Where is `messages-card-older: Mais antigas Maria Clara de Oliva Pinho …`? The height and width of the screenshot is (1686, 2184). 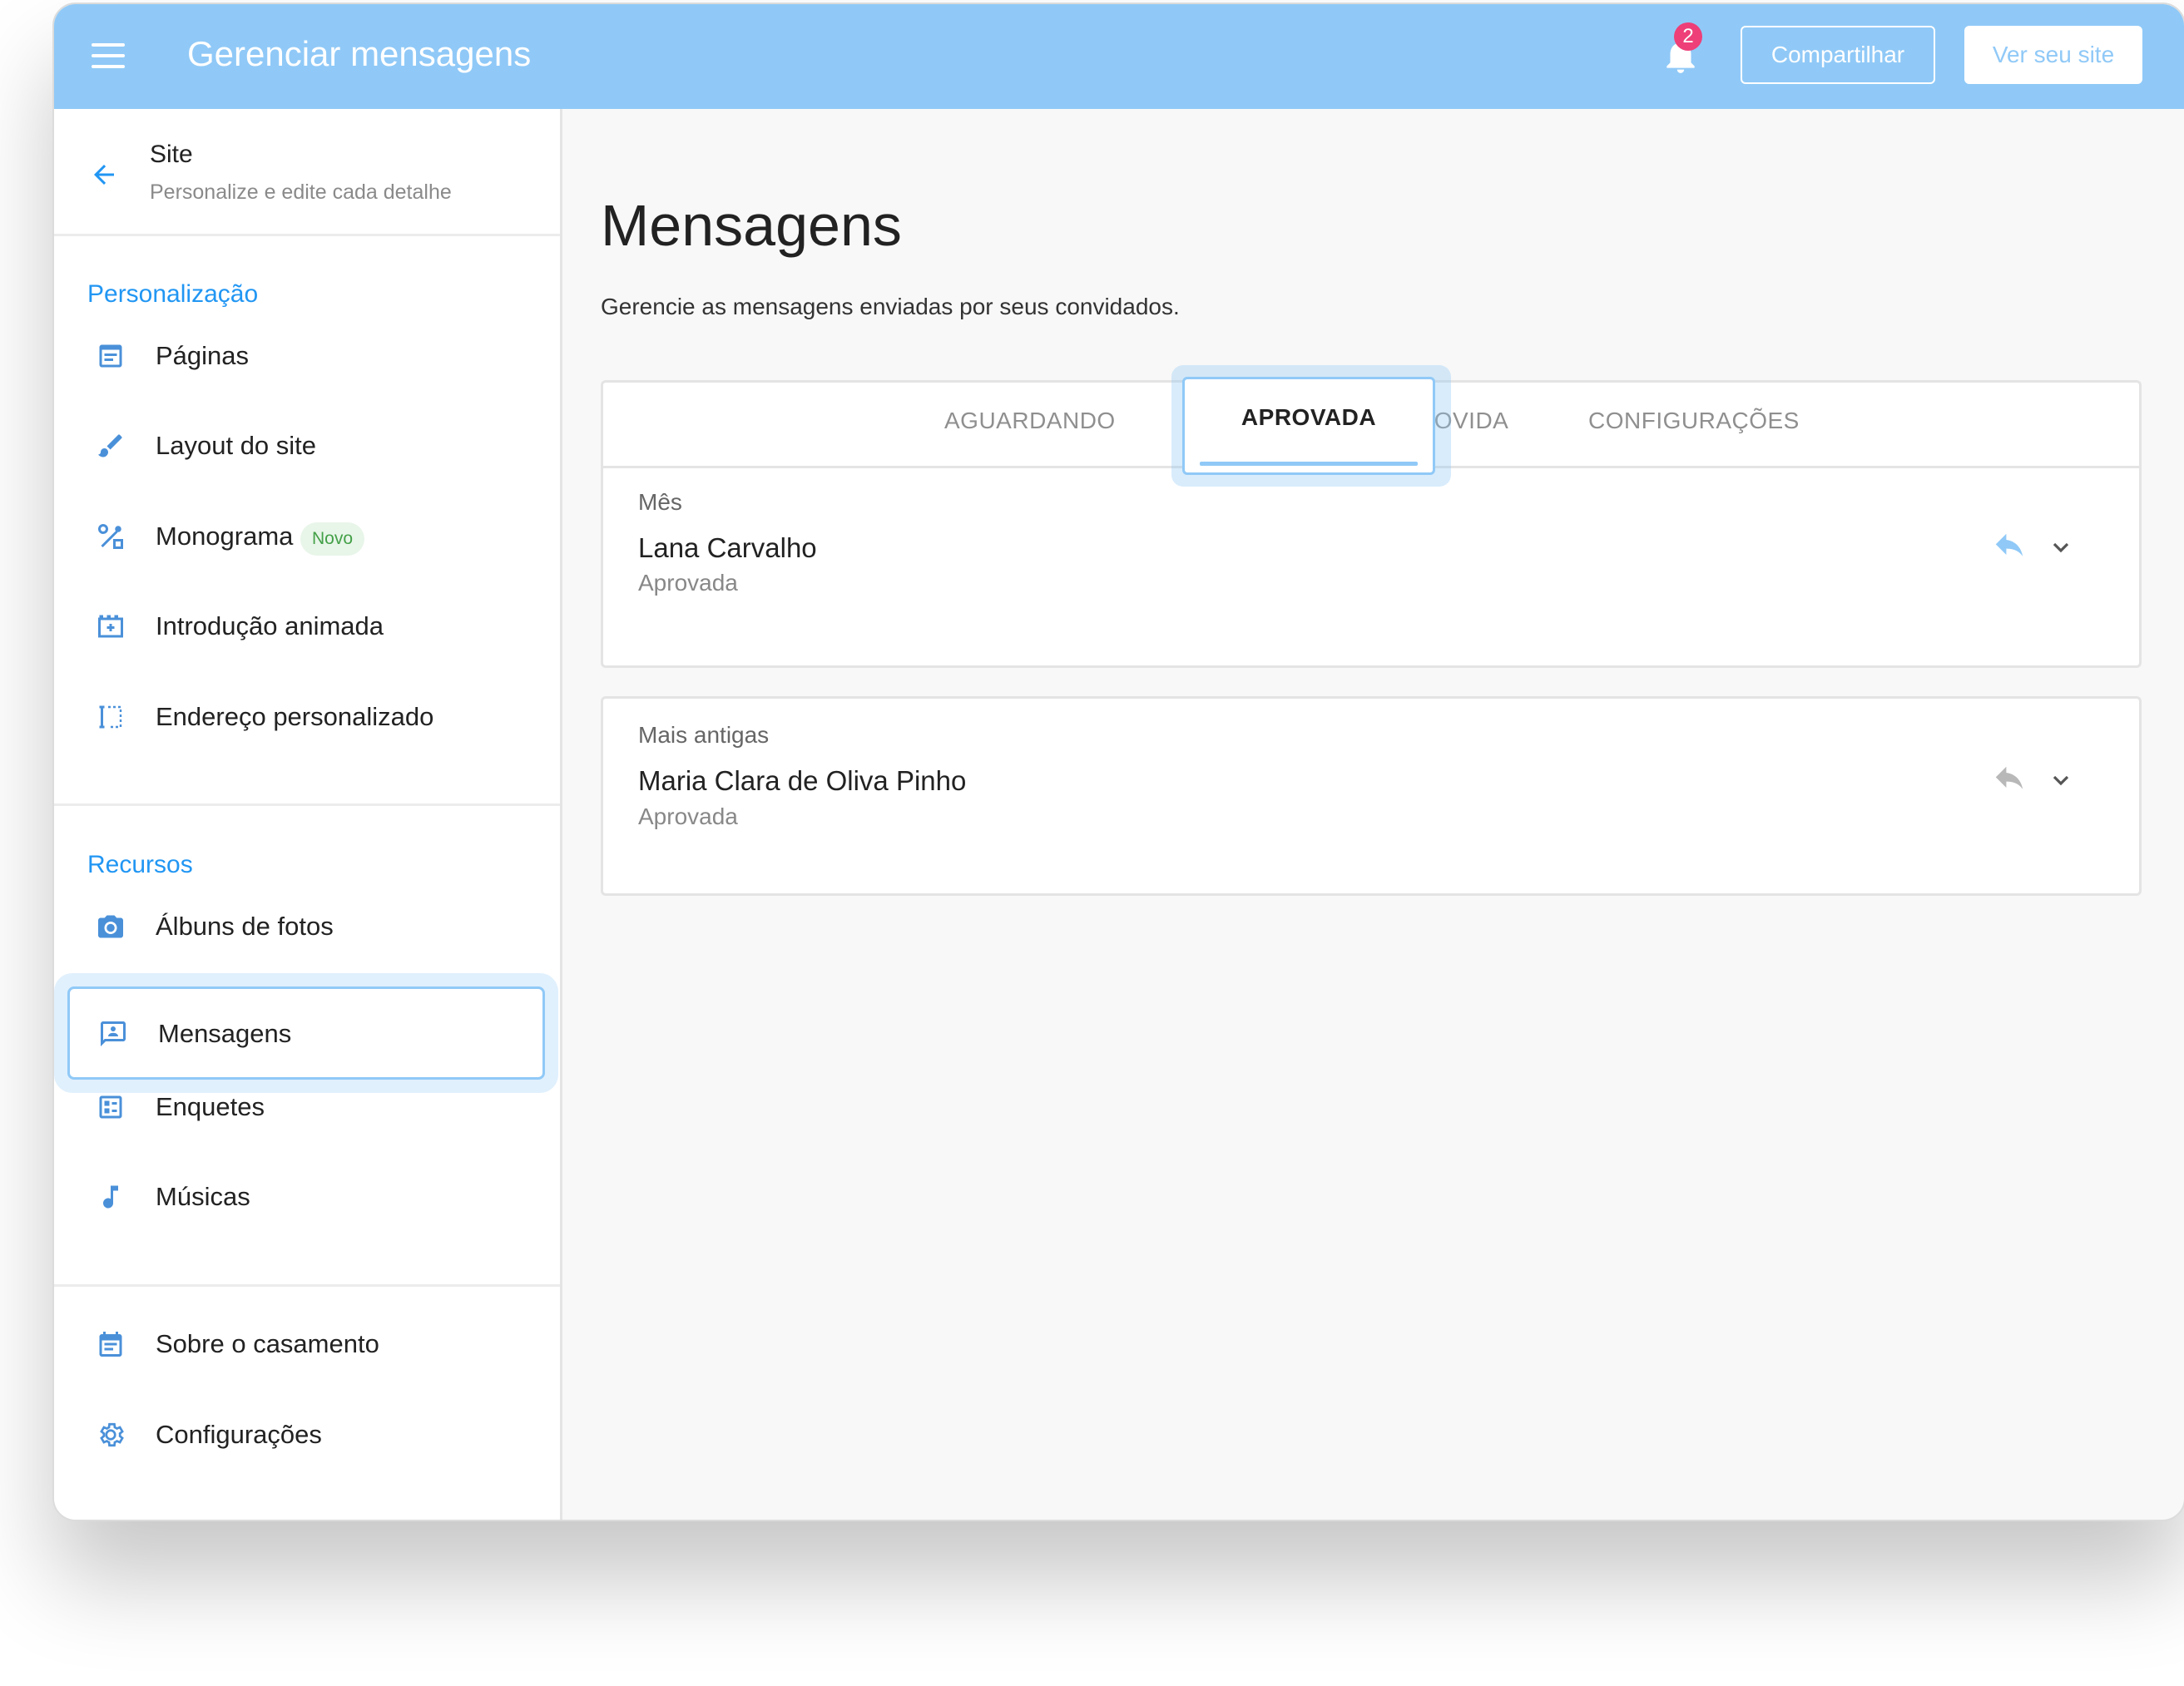 messages-card-older: Mais antigas Maria Clara de Oliva Pinho … is located at coordinates (1371, 796).